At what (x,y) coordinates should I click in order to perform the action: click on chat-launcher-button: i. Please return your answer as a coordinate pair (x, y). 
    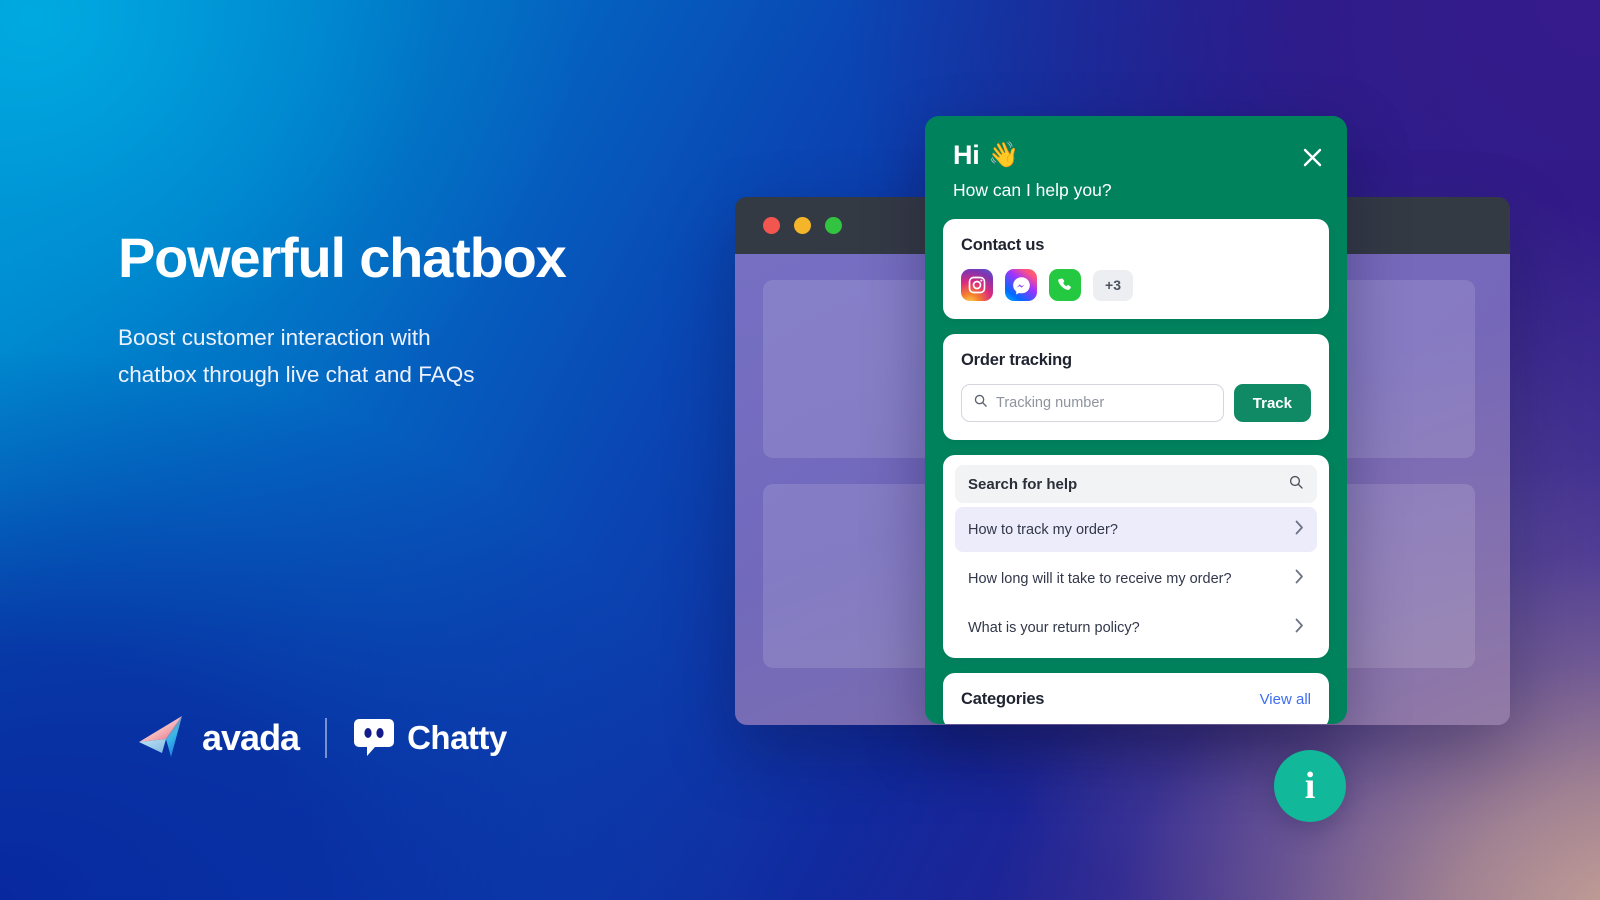
    Looking at the image, I should click on (1310, 786).